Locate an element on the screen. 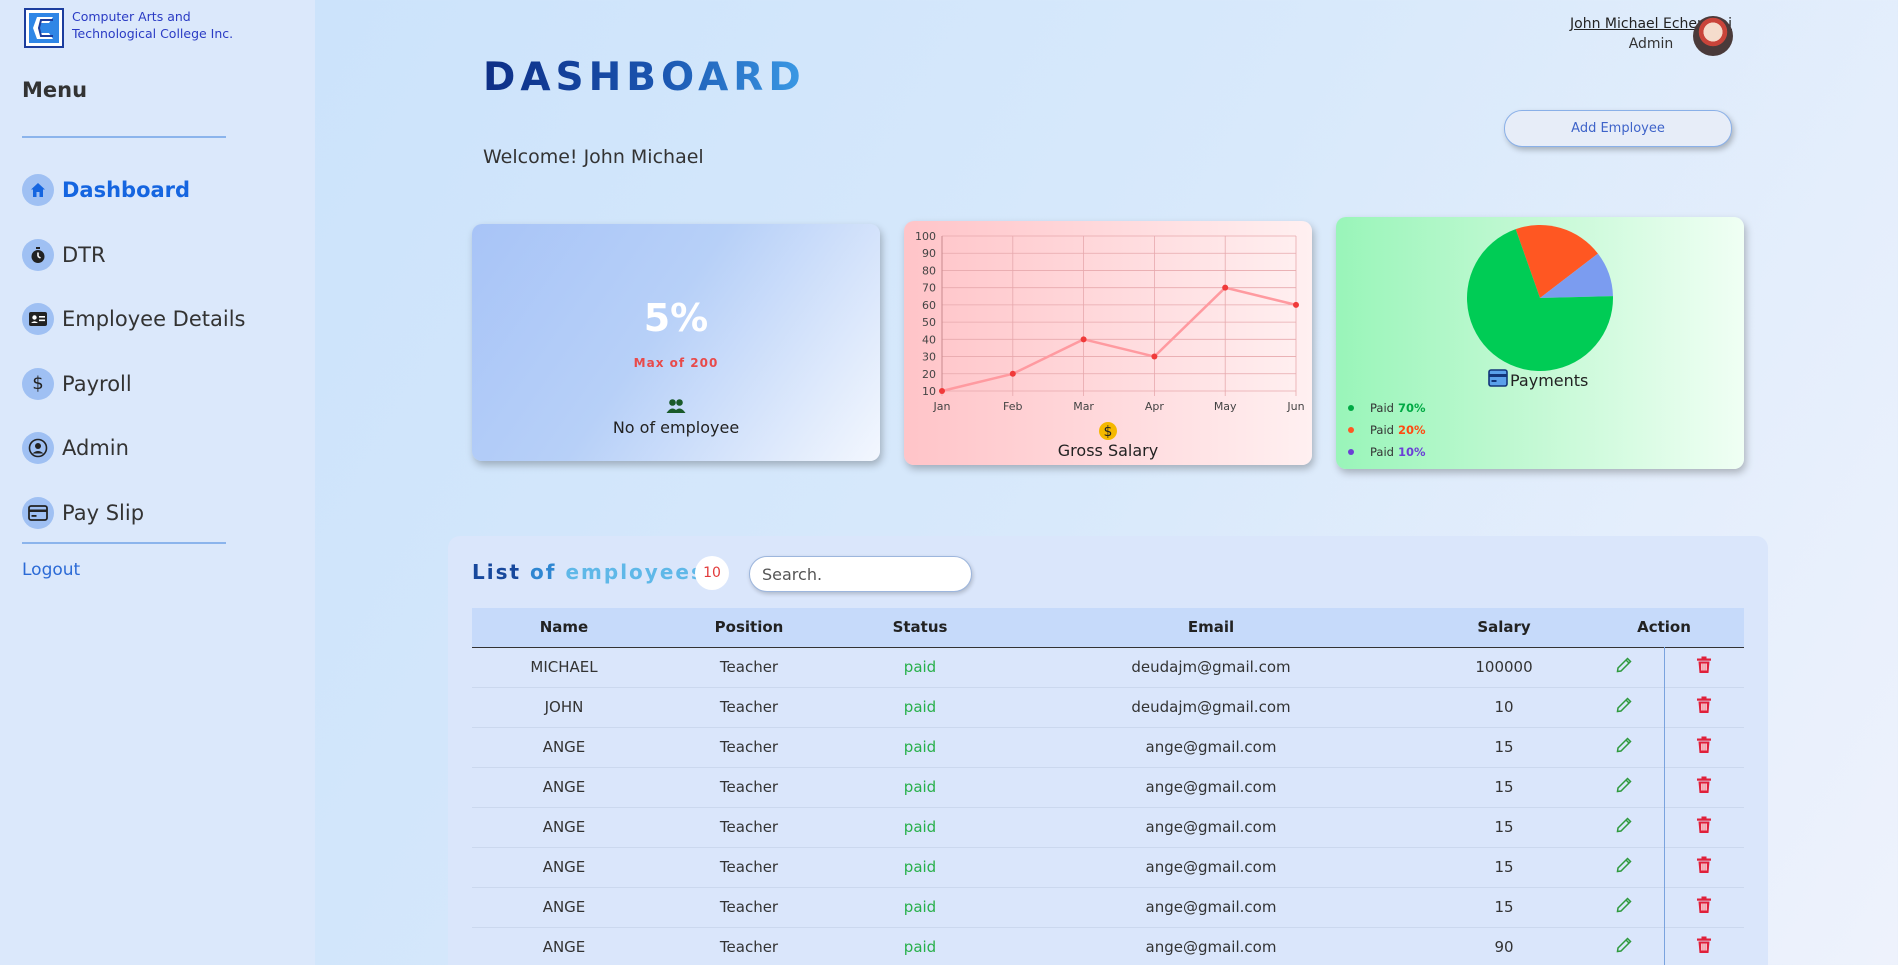 This screenshot has height=965, width=1898. column-header-position: Position is located at coordinates (749, 627).